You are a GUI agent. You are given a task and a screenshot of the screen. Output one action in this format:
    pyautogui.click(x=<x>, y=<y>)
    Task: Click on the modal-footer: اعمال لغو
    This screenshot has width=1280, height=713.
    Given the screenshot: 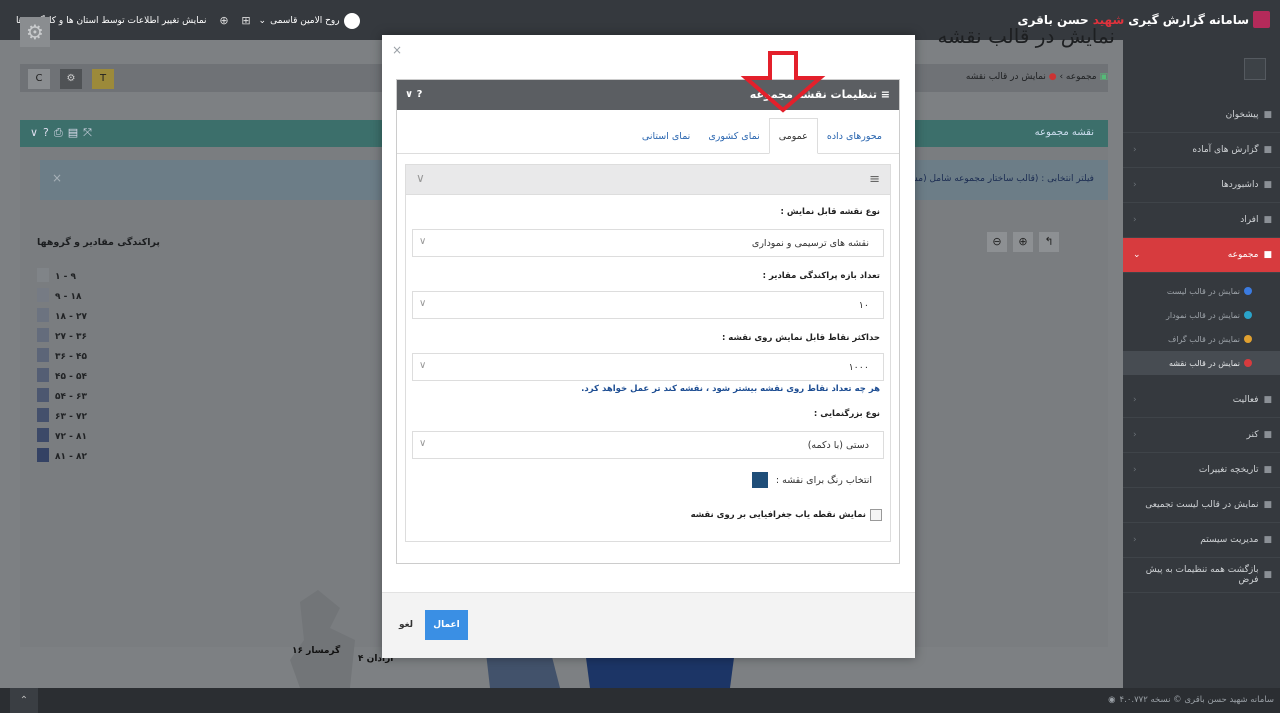 What is the action you would take?
    pyautogui.click(x=648, y=625)
    